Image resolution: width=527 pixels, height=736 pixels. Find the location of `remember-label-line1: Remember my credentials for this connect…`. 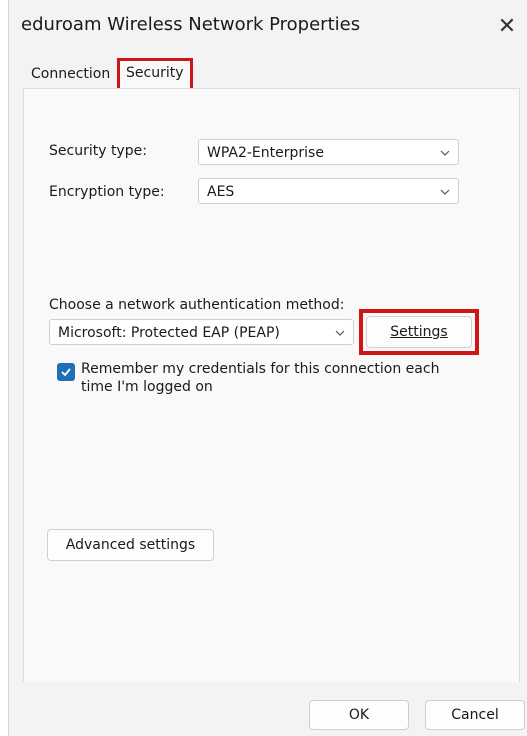

remember-label-line1: Remember my credentials for this connect… is located at coordinates (260, 369).